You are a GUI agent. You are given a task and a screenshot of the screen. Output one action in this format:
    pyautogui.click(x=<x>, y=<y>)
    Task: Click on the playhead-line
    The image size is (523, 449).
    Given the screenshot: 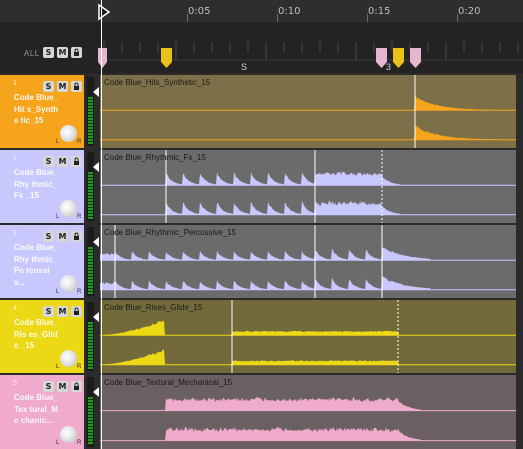 What is the action you would take?
    pyautogui.click(x=101, y=224)
    